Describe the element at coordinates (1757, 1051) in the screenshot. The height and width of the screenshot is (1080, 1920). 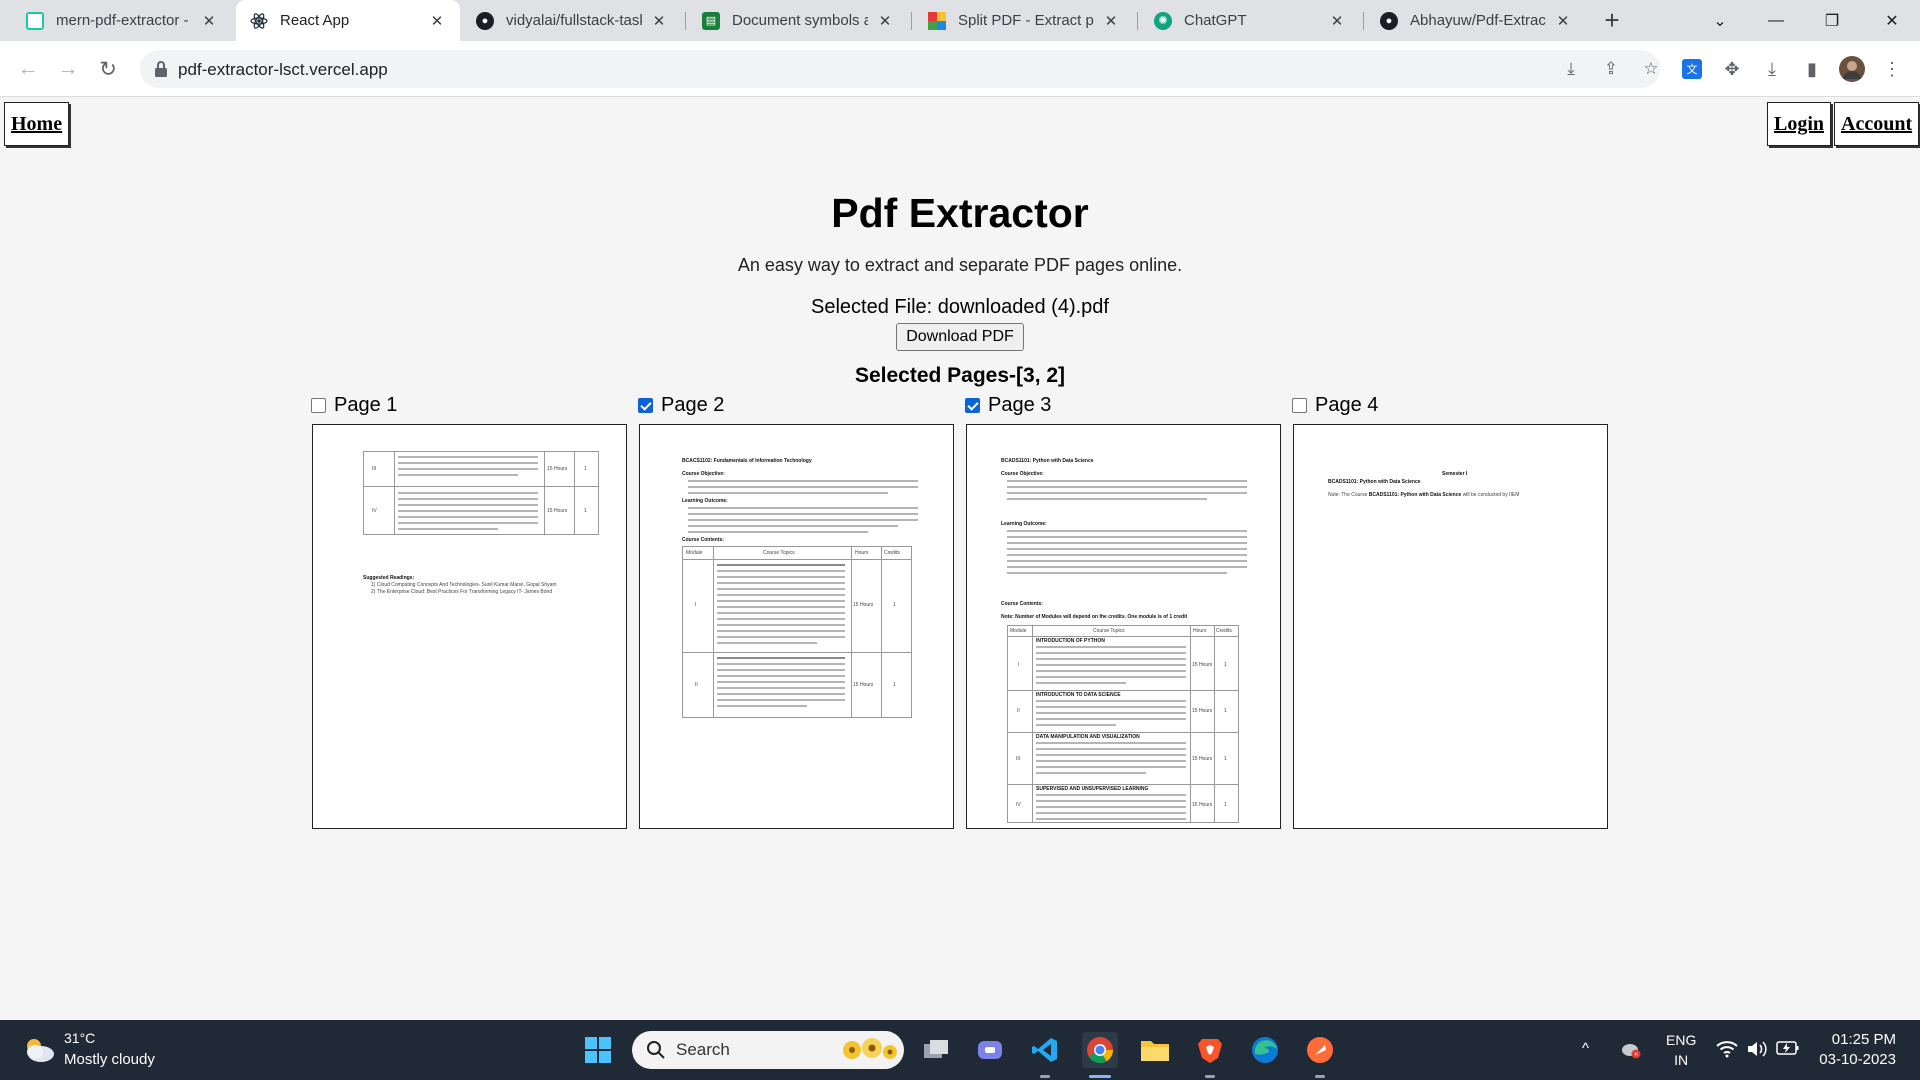
I see `volume-icon` at that location.